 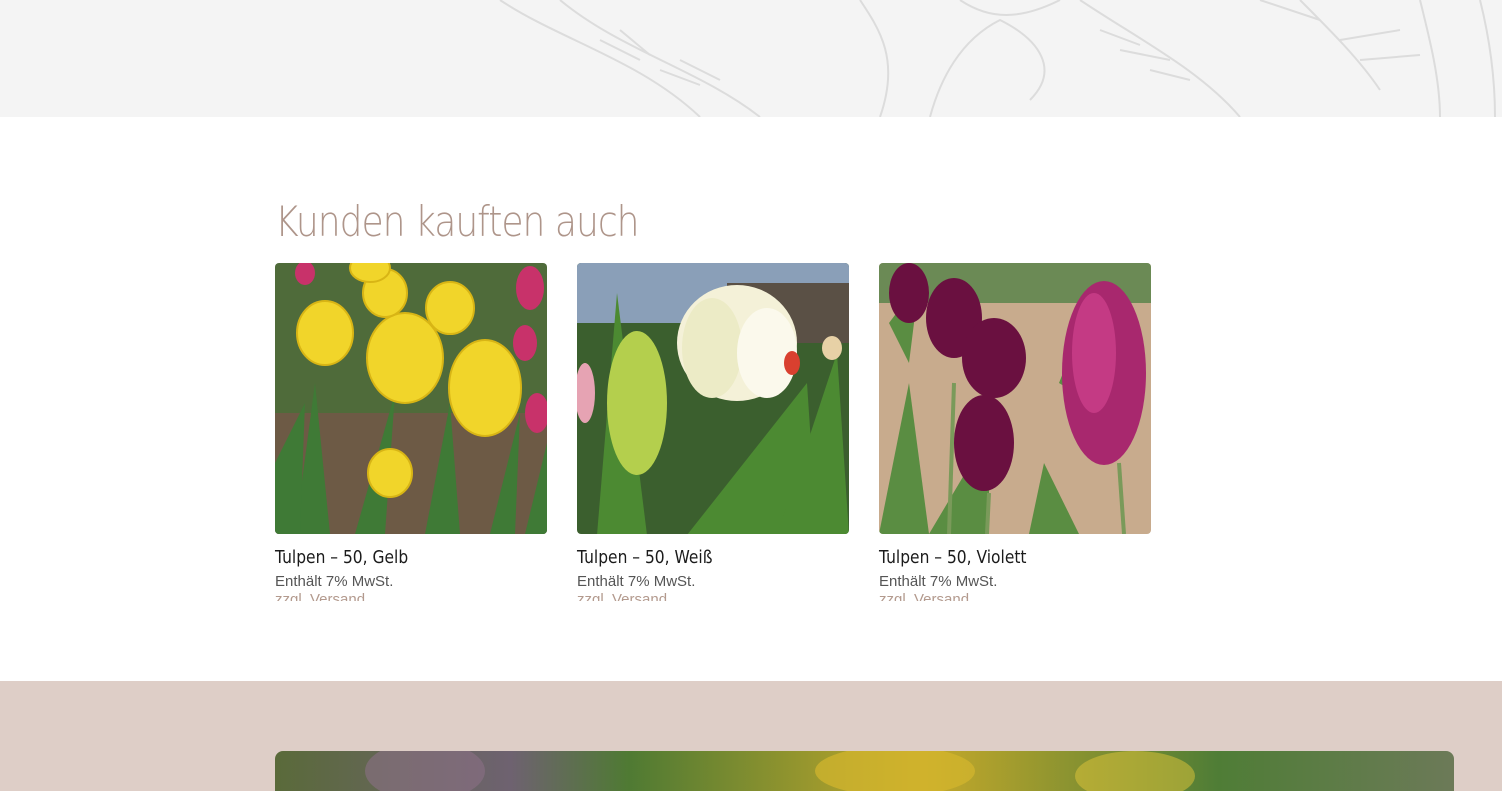 What do you see at coordinates (457, 221) in the screenshot?
I see `section-heading: Kunden kauften auch` at bounding box center [457, 221].